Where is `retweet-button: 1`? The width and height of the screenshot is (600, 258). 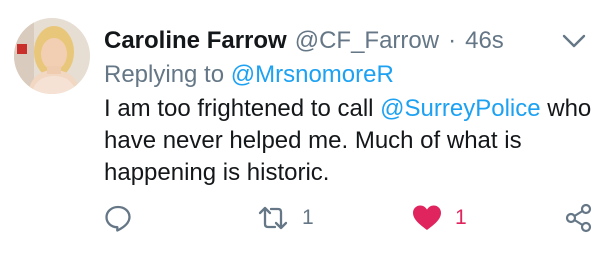 retweet-button: 1 is located at coordinates (285, 218).